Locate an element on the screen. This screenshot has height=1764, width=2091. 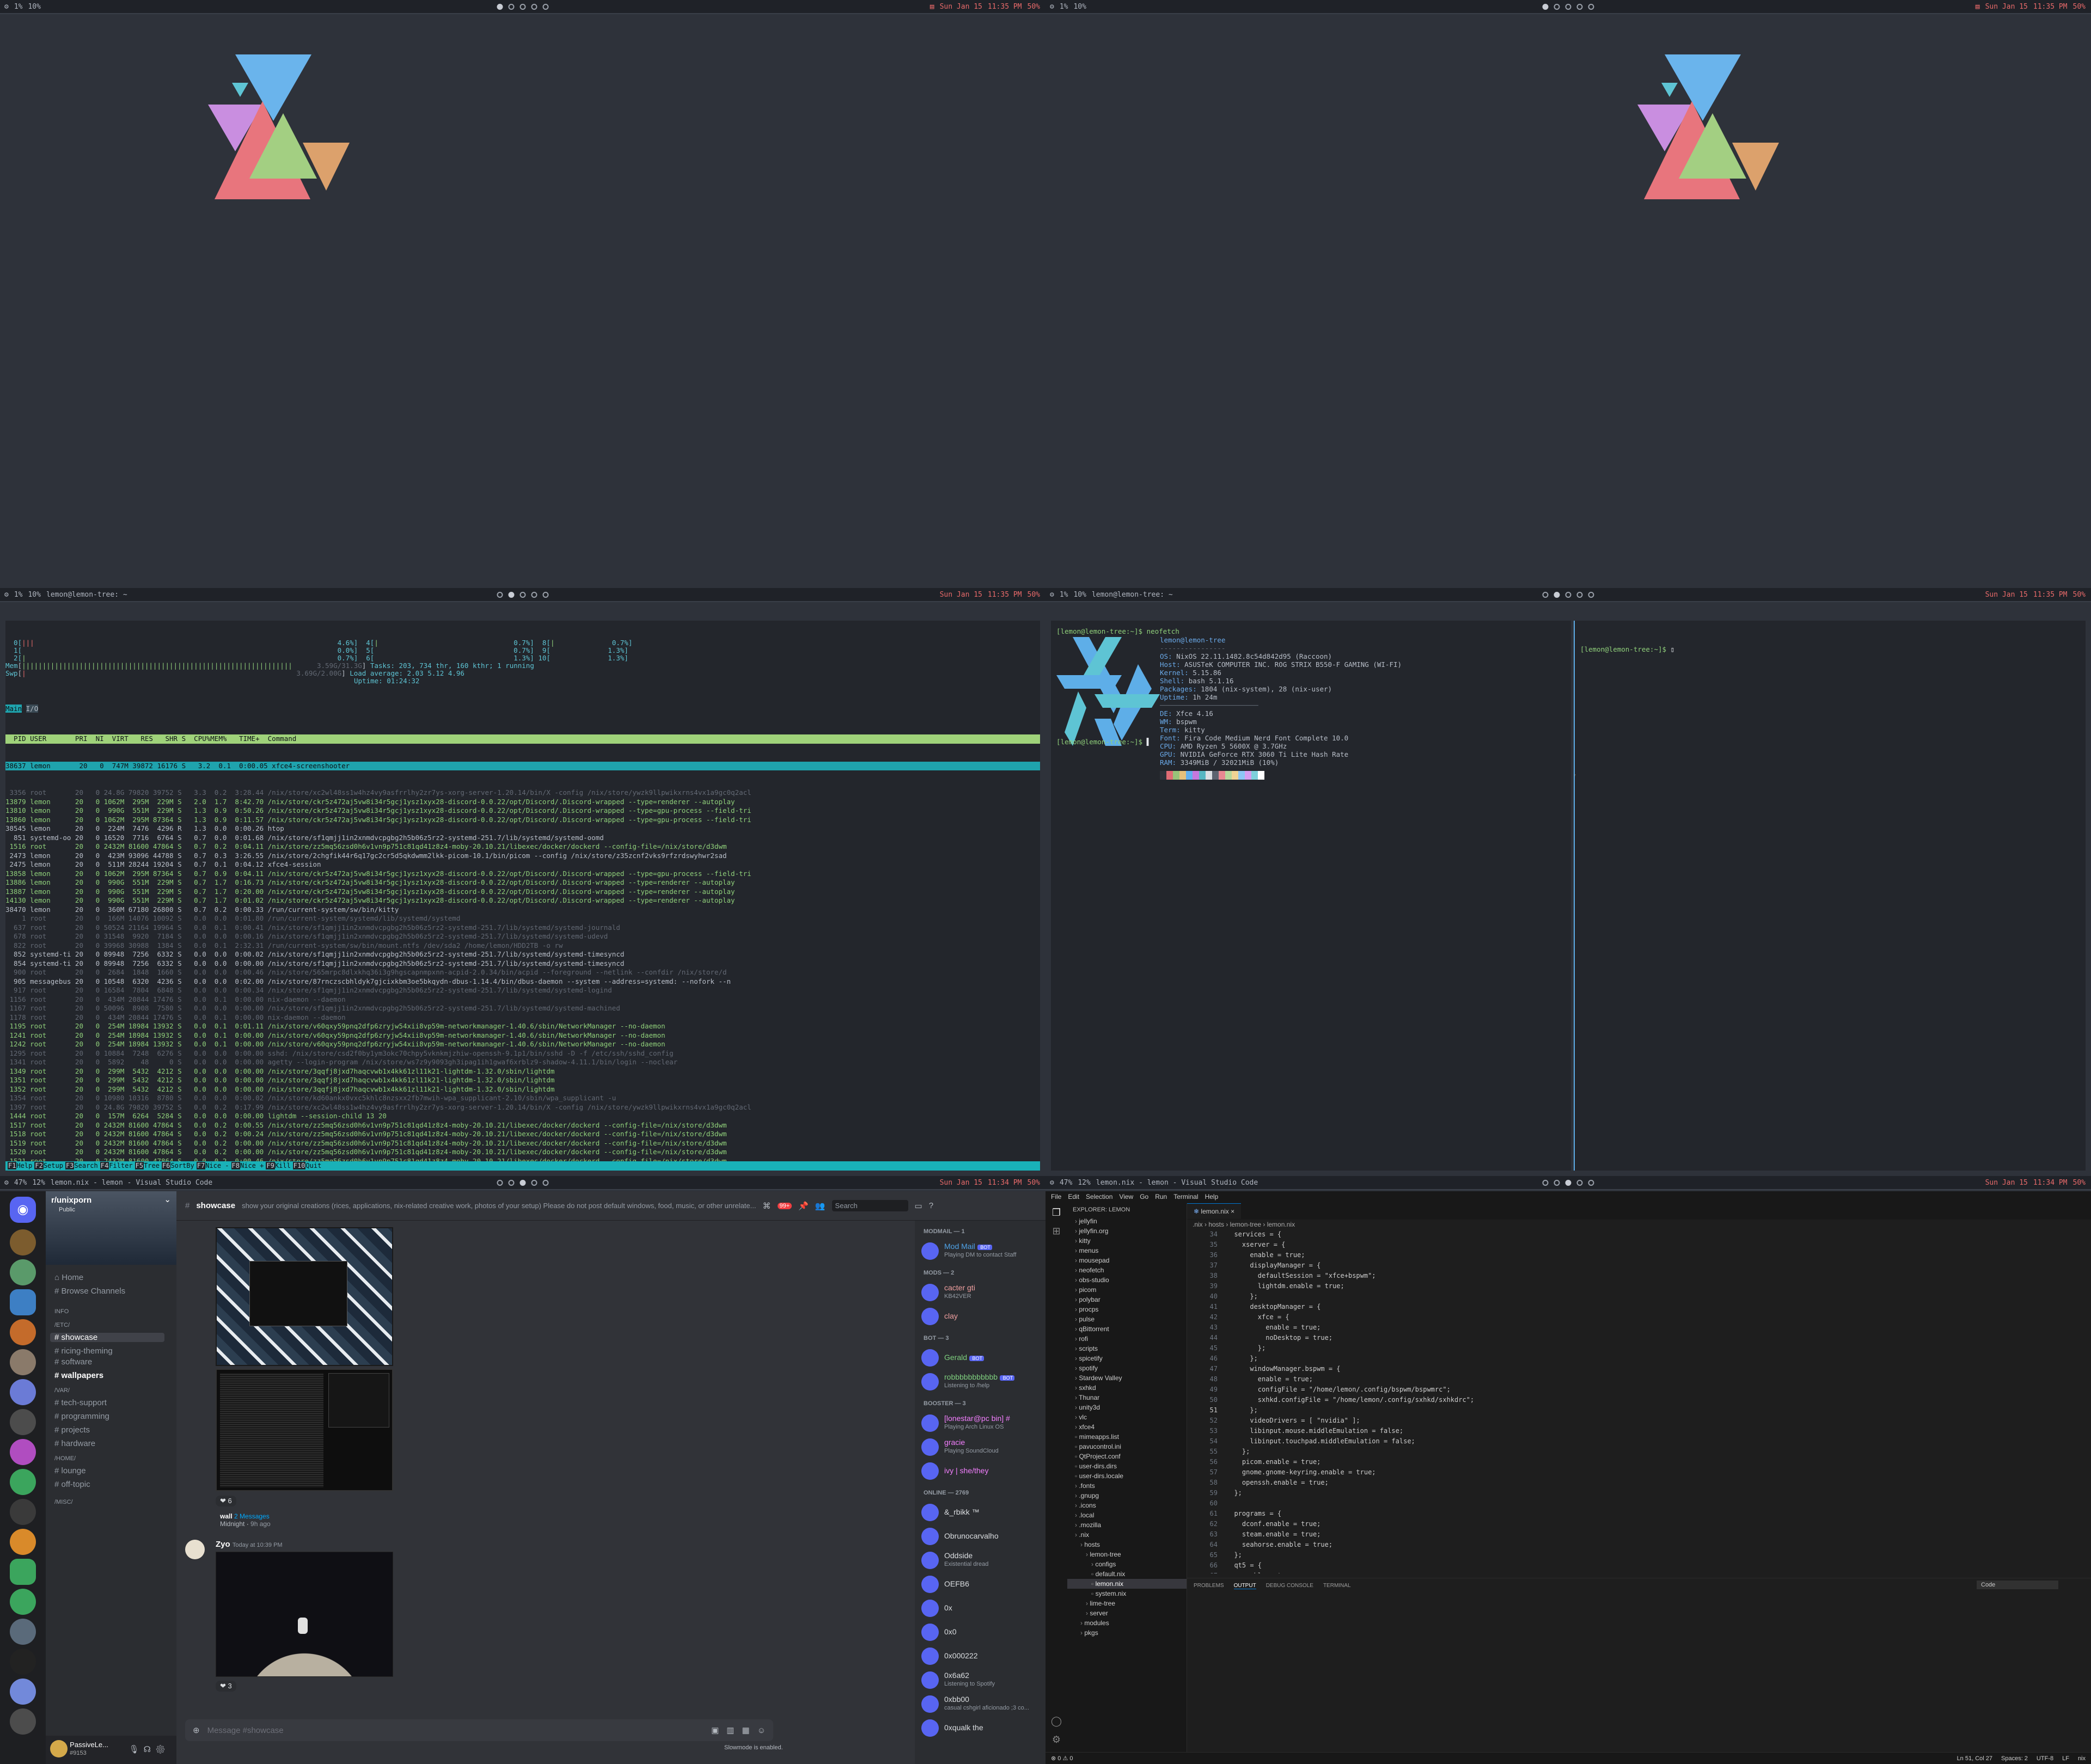
status-item: Spaces: 2 is located at coordinates (2014, 1758).